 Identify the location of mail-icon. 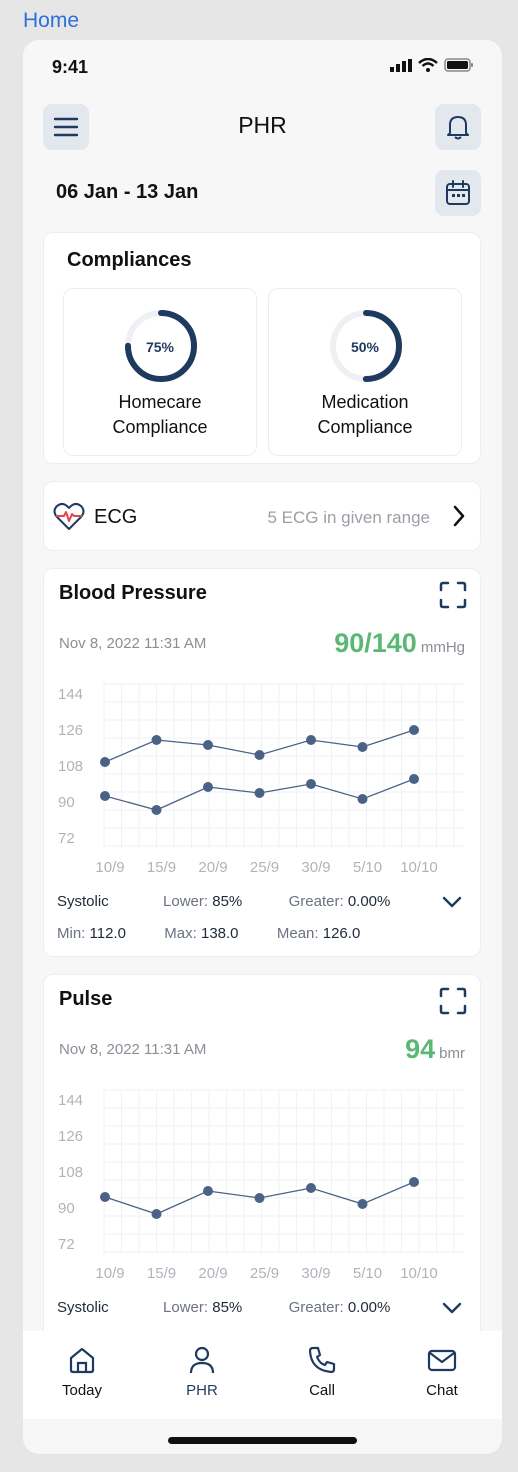
(442, 1360).